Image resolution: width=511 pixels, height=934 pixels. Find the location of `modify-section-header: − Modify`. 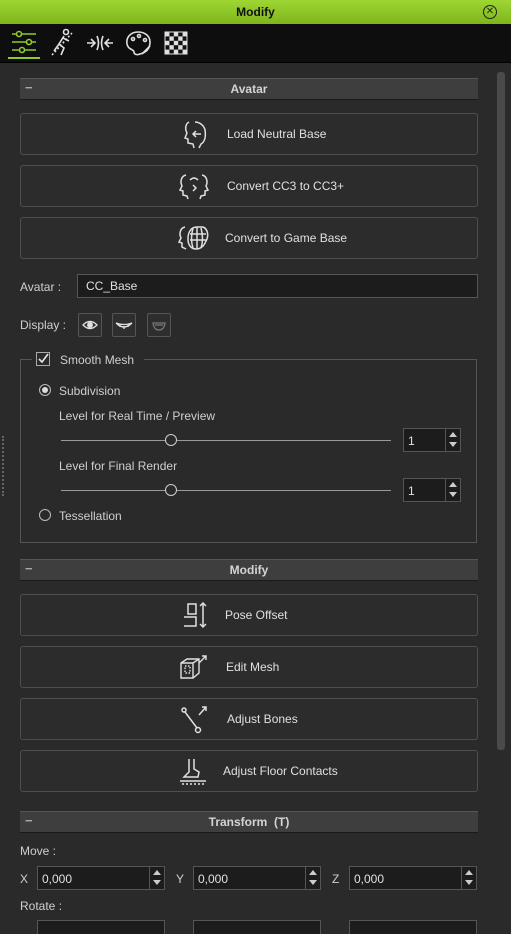

modify-section-header: − Modify is located at coordinates (249, 570).